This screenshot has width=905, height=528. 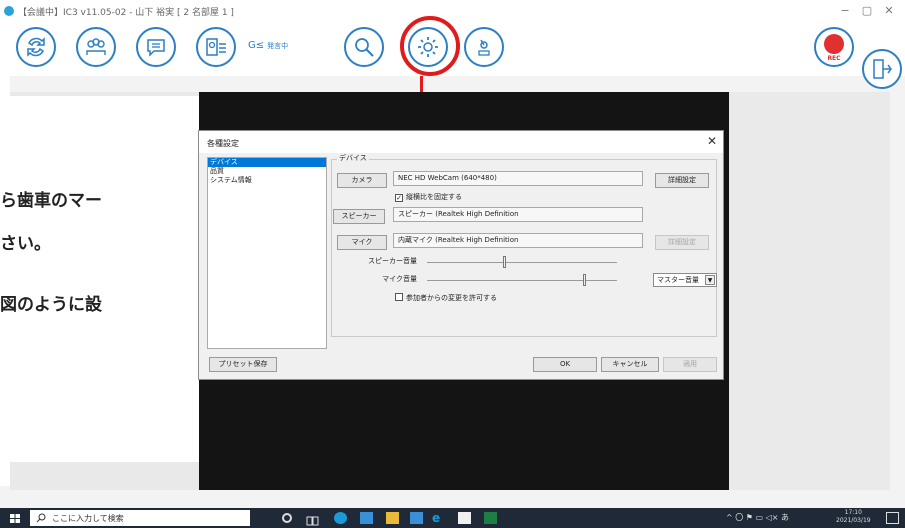 What do you see at coordinates (256, 45) in the screenshot?
I see `speaking-icon-text: G≤` at bounding box center [256, 45].